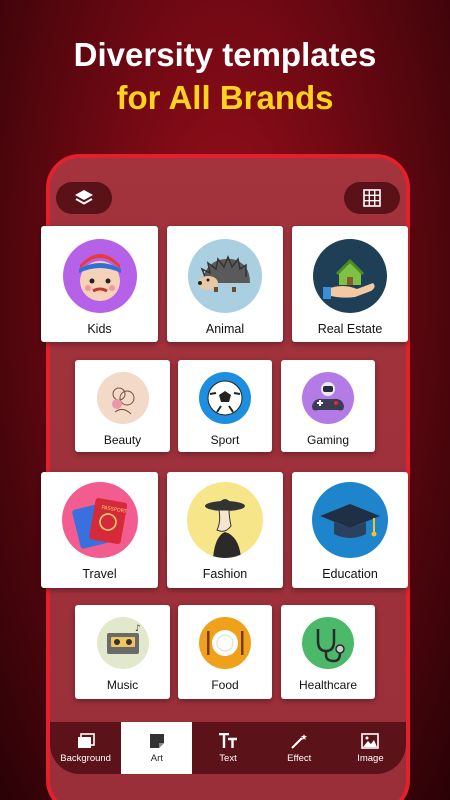 This screenshot has height=800, width=450. I want to click on category-card-gaming: Gaming, so click(328, 406).